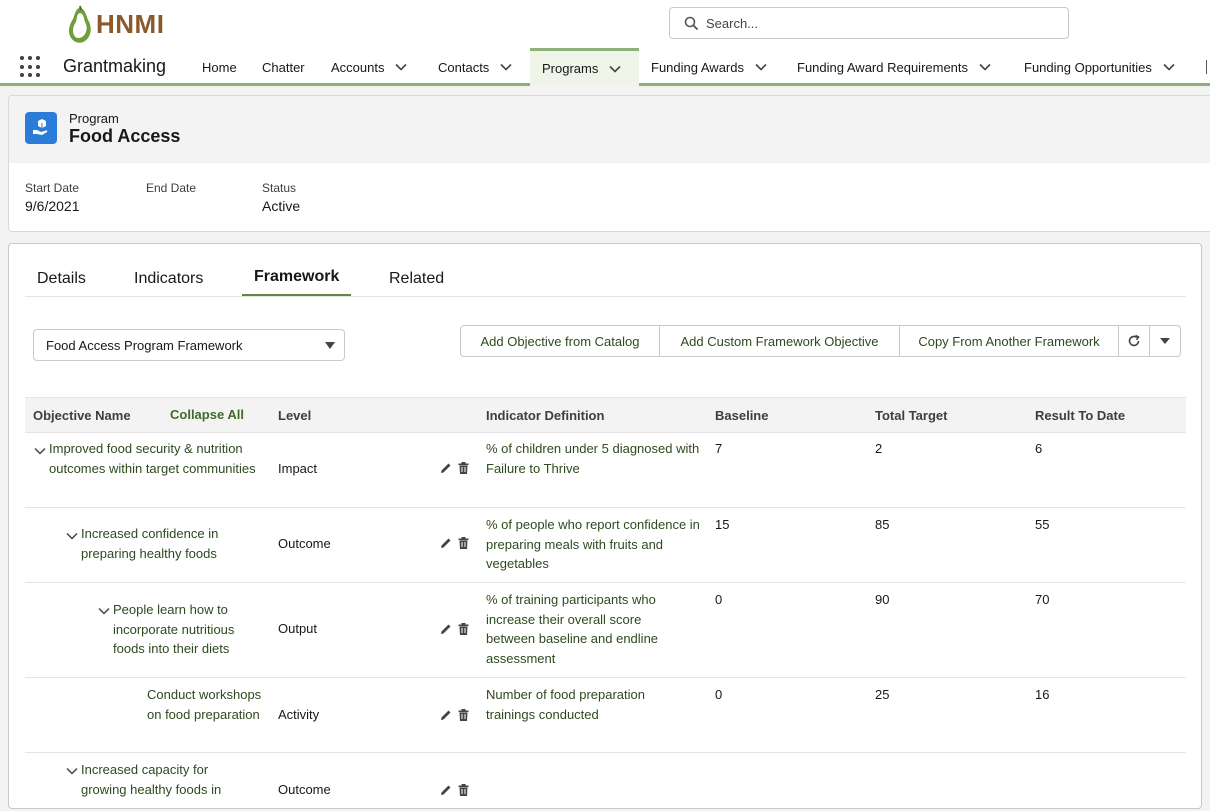  I want to click on app-launcher-icon, so click(31, 67).